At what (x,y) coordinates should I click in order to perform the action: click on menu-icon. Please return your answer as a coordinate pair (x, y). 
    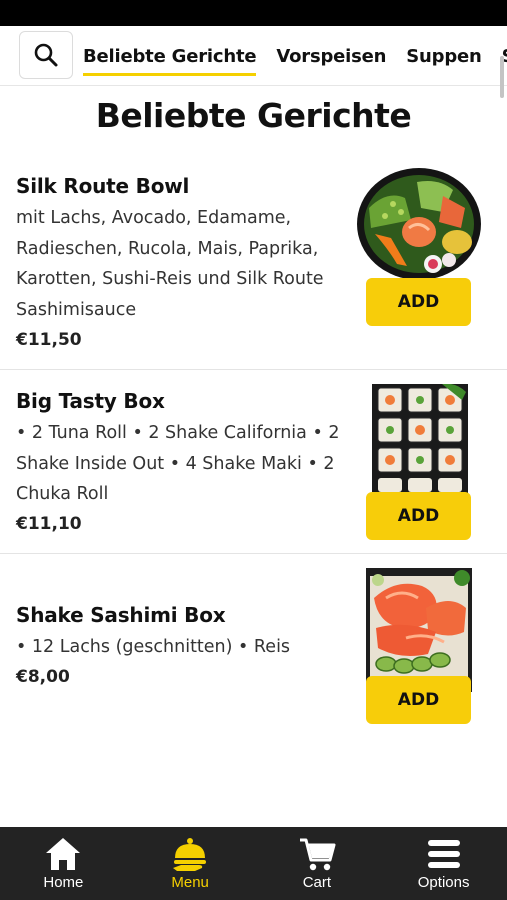
    Looking at the image, I should click on (443, 854).